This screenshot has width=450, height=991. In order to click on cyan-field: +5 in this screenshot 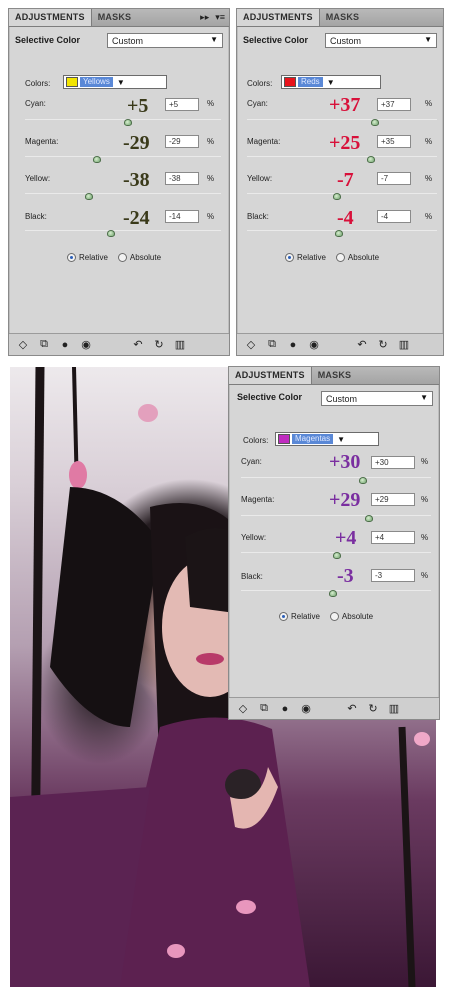, I will do `click(182, 104)`.